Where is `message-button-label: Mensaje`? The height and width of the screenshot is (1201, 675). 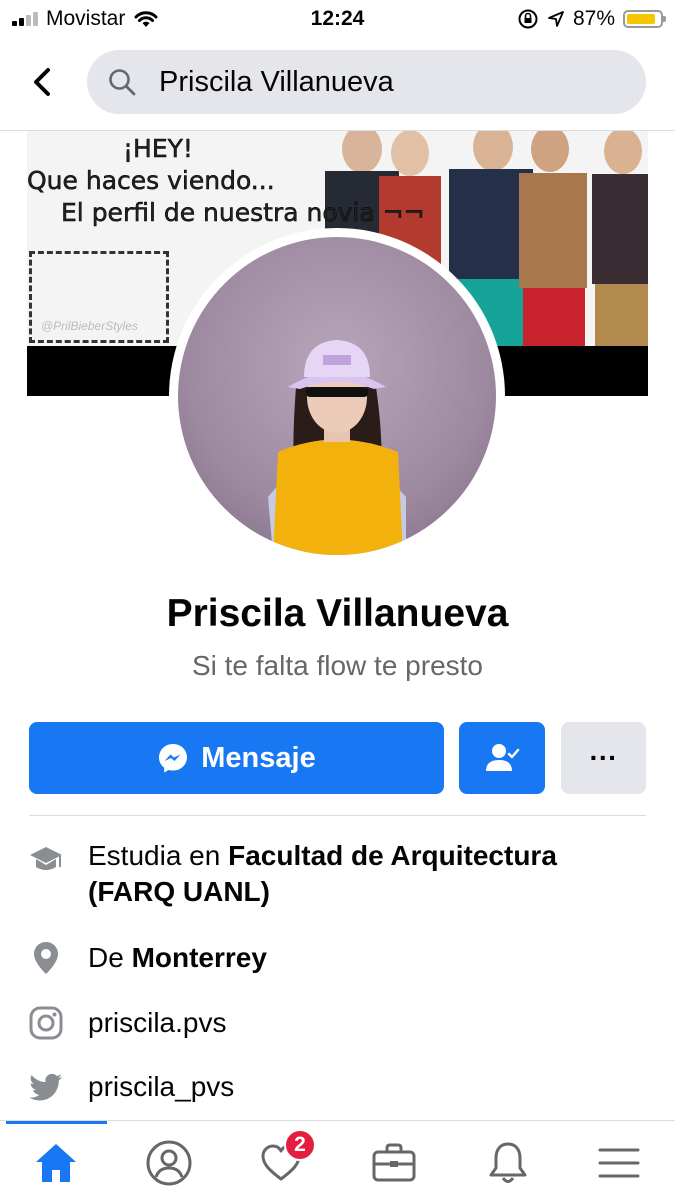
message-button-label: Mensaje is located at coordinates (258, 757).